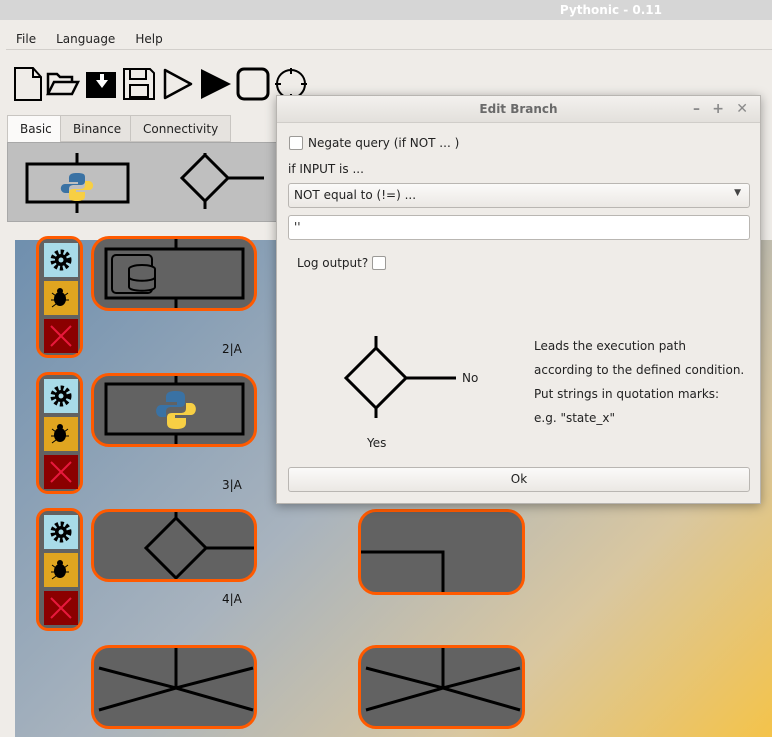  Describe the element at coordinates (63, 84) in the screenshot. I see `open-folder-icon` at that location.